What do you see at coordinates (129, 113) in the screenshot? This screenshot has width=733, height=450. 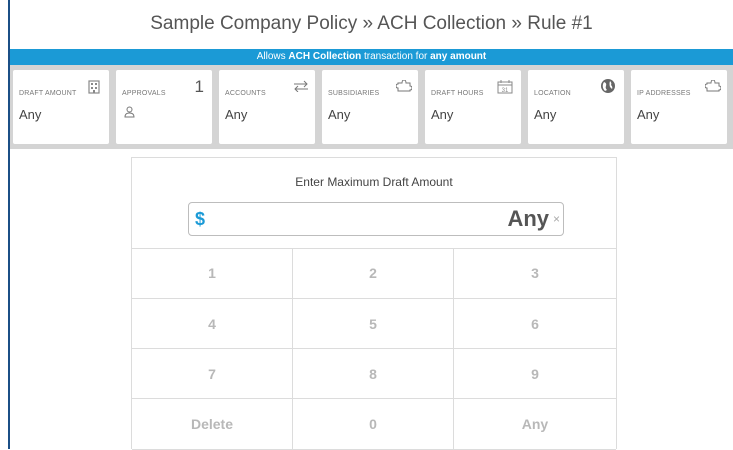 I see `person-icon` at bounding box center [129, 113].